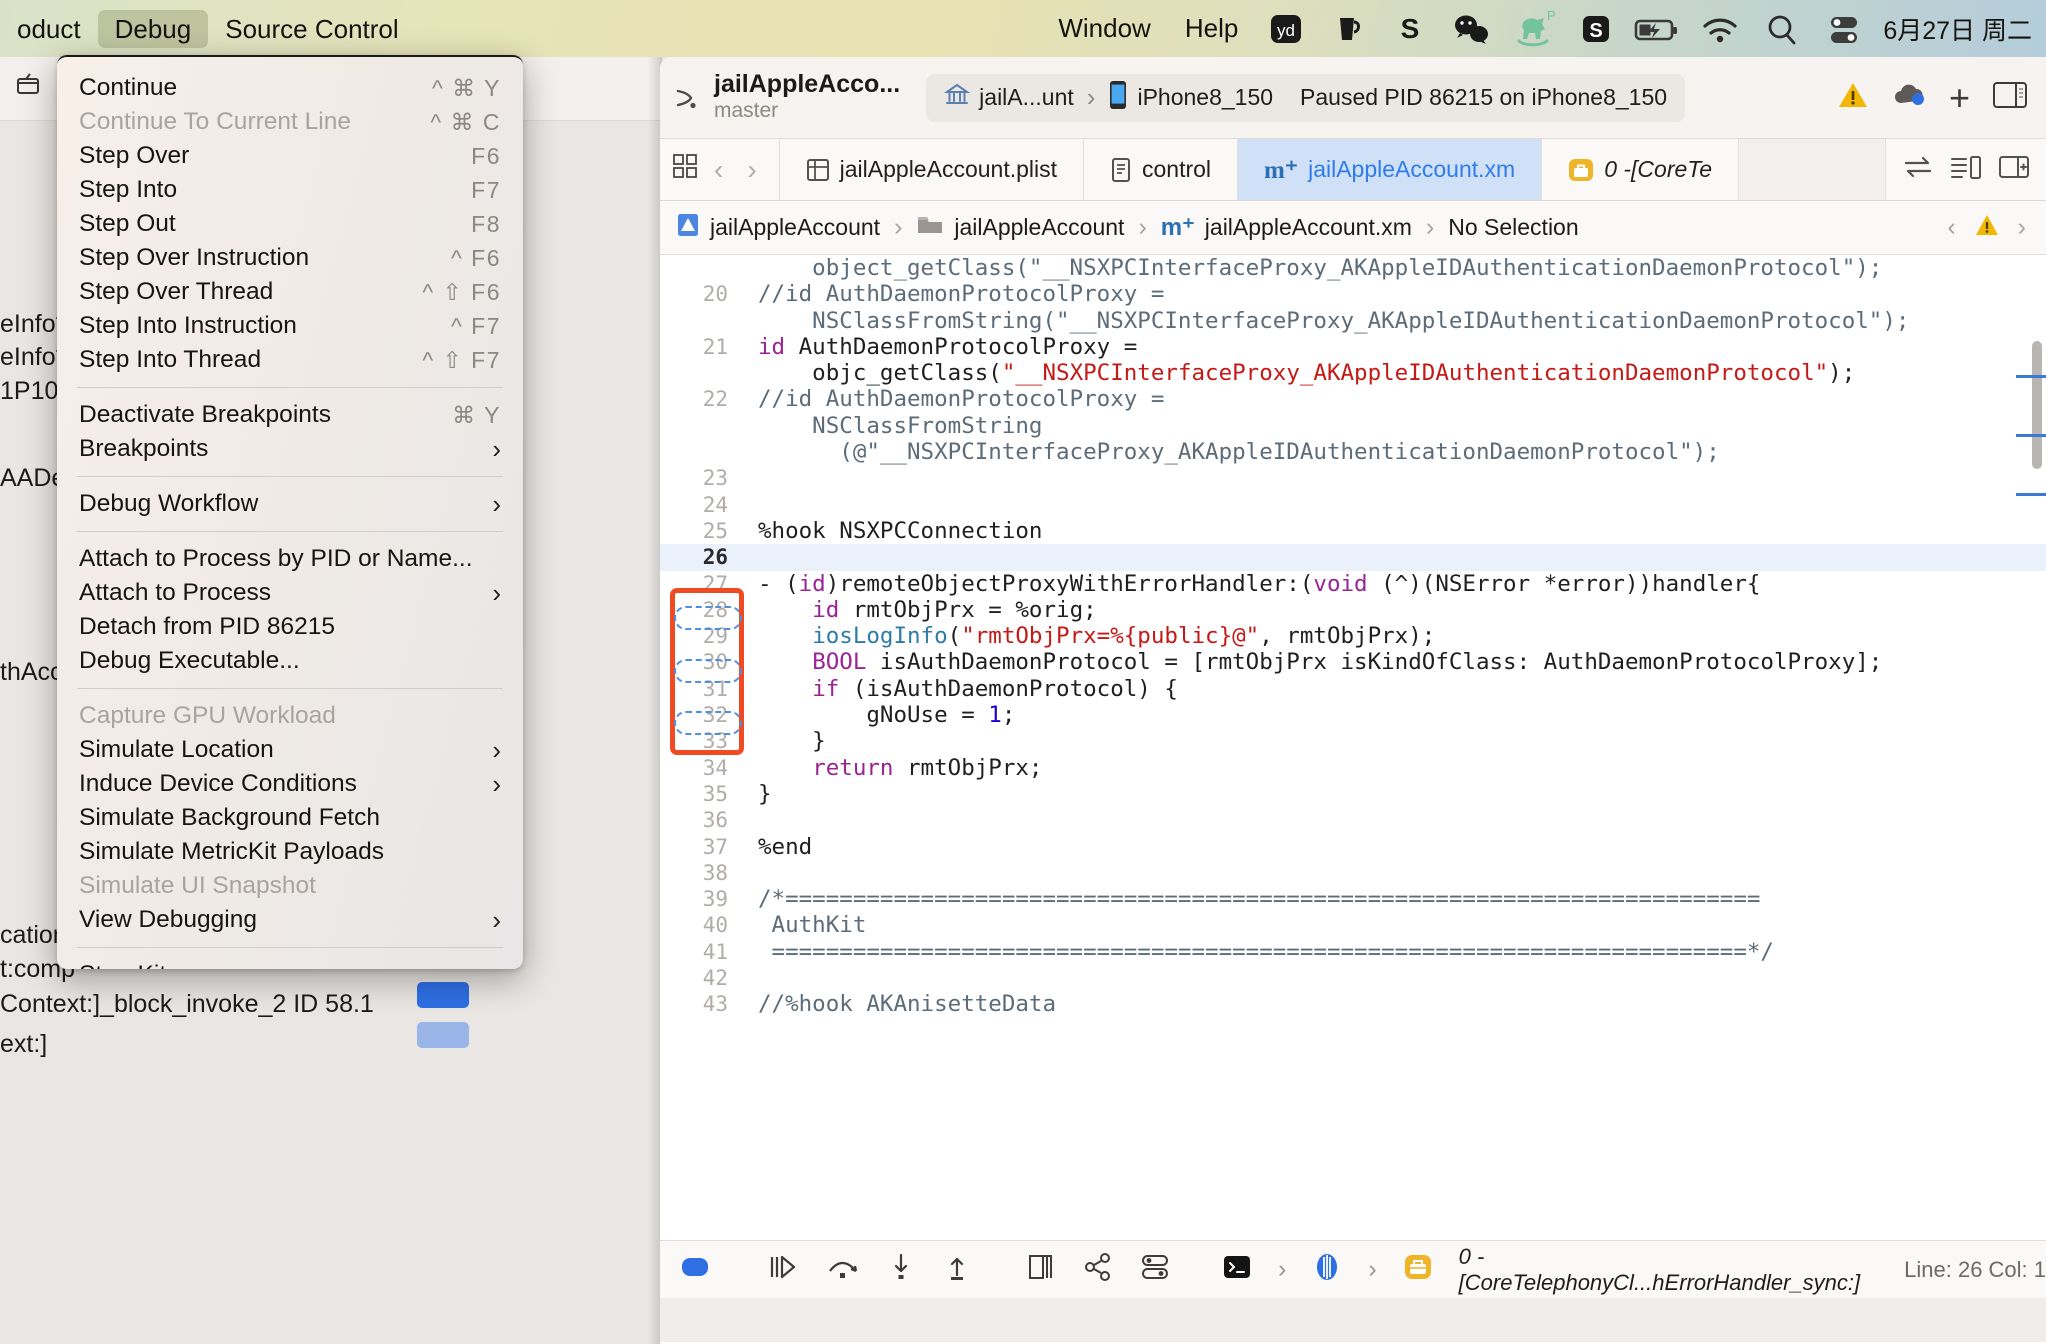 This screenshot has width=2046, height=1344. What do you see at coordinates (1237, 1270) in the screenshot?
I see `console-icon` at bounding box center [1237, 1270].